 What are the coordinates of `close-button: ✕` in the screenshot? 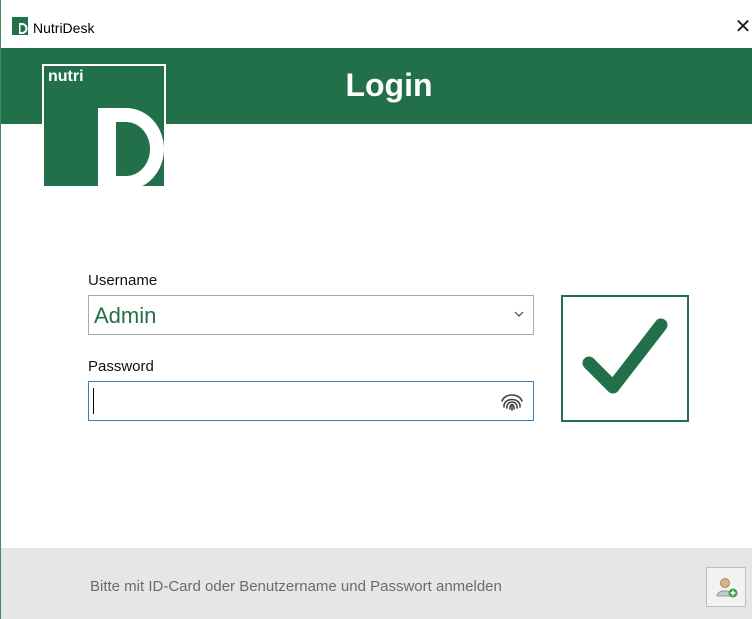 It's located at (742, 27).